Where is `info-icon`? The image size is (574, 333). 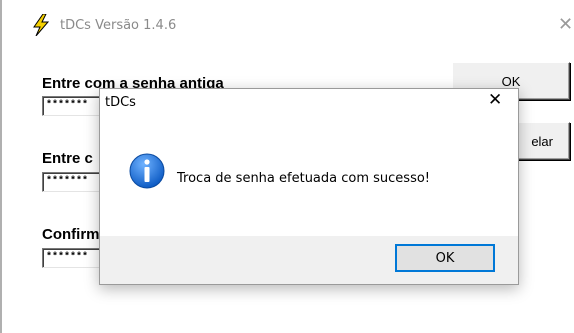 info-icon is located at coordinates (147, 171).